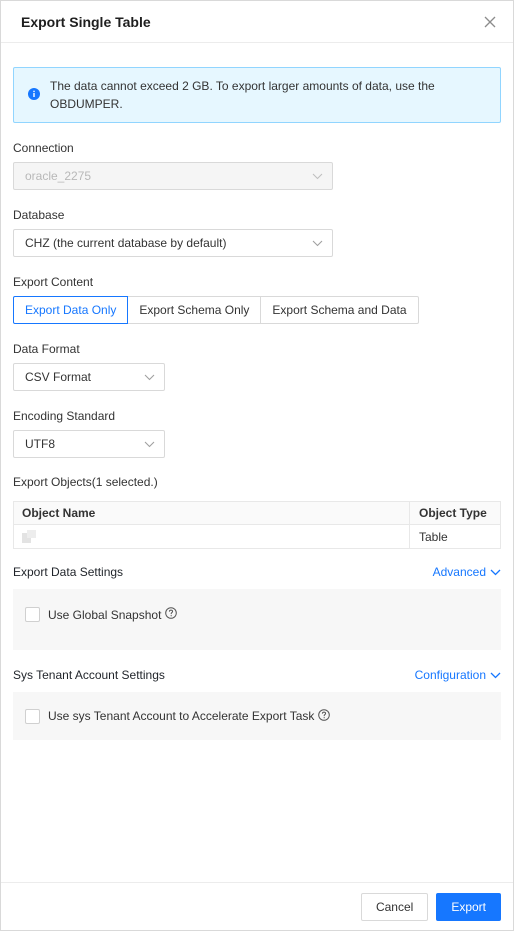 The image size is (514, 931). Describe the element at coordinates (58, 377) in the screenshot. I see `data-format-value: CSV Format` at that location.